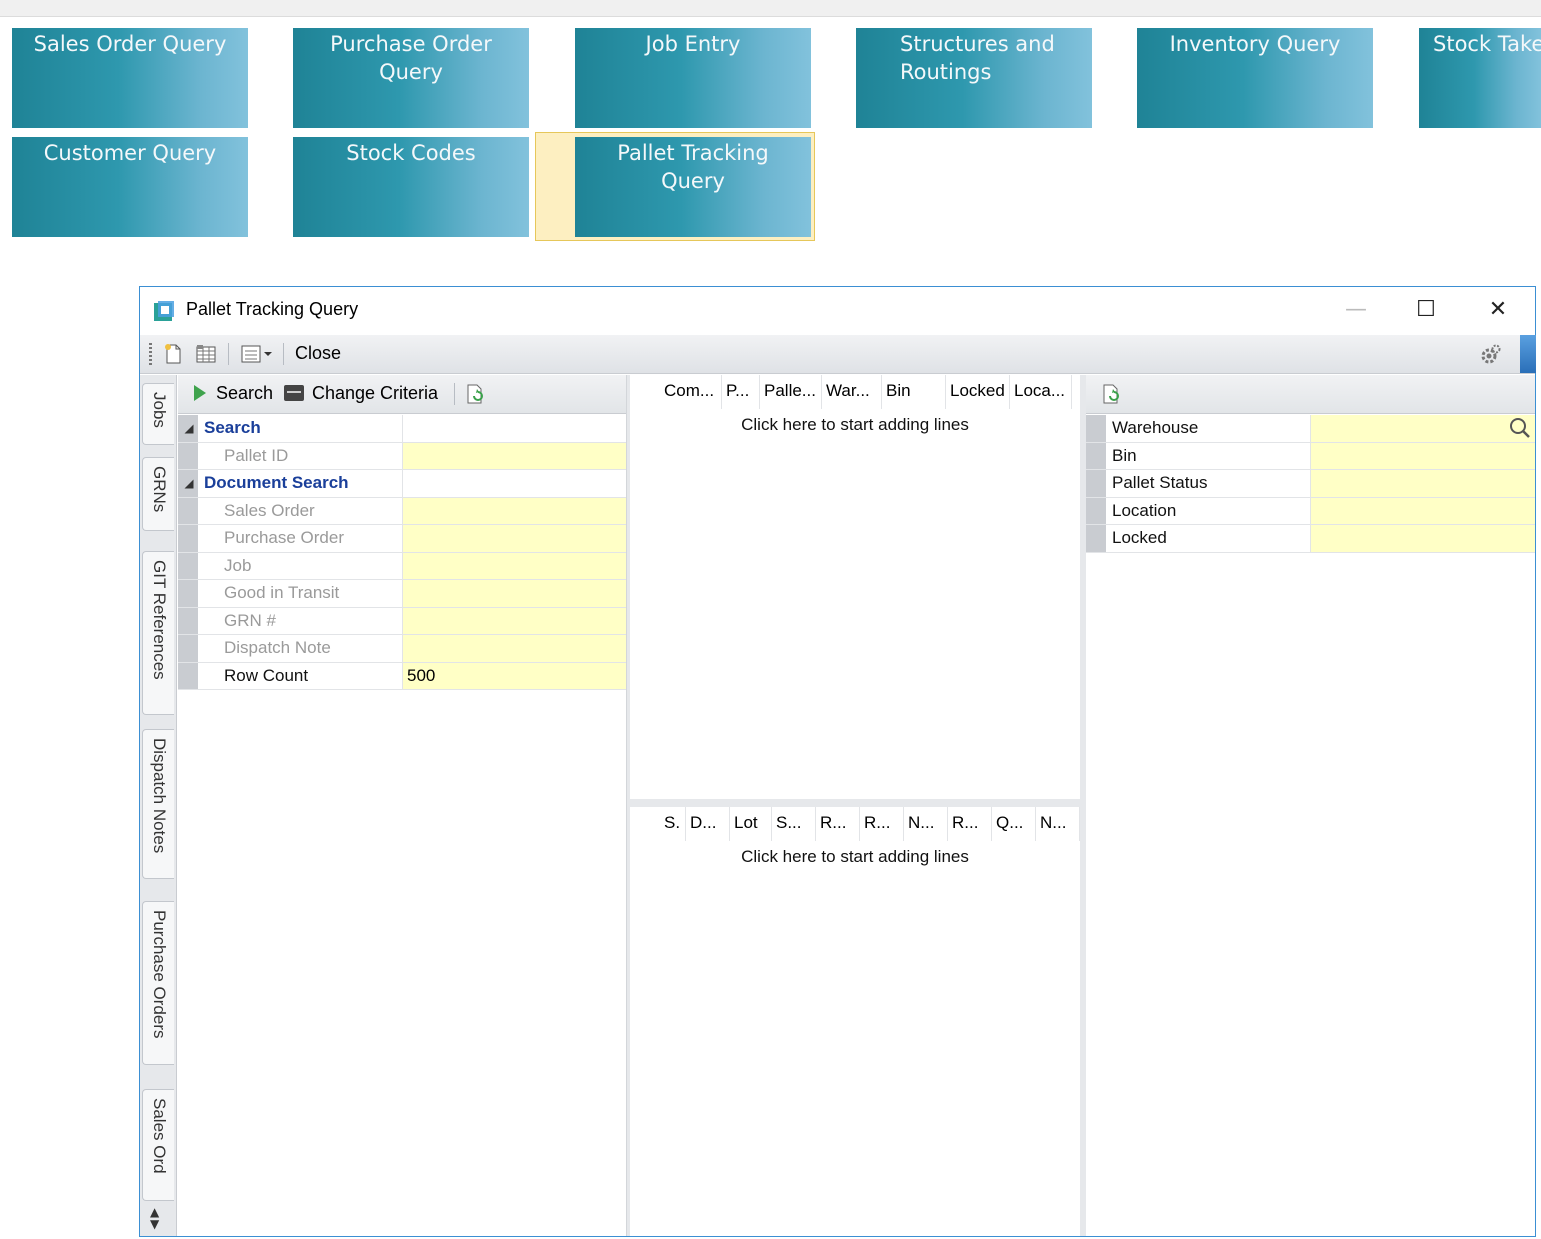 This screenshot has width=1541, height=1239. Describe the element at coordinates (158, 983) in the screenshot. I see `tab-purchase-orders: Purchase Orders` at that location.